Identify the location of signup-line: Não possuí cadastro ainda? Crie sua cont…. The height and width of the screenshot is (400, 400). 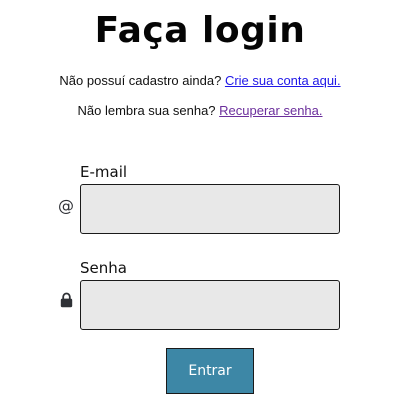
(200, 81).